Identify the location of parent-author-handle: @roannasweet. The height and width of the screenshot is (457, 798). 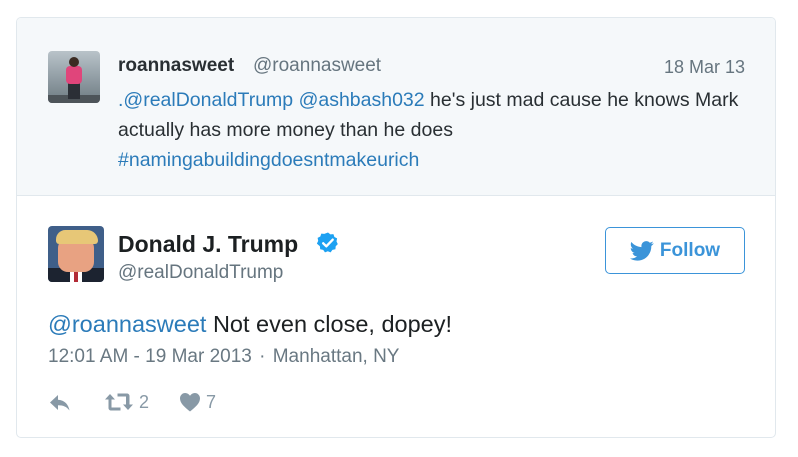
(317, 66).